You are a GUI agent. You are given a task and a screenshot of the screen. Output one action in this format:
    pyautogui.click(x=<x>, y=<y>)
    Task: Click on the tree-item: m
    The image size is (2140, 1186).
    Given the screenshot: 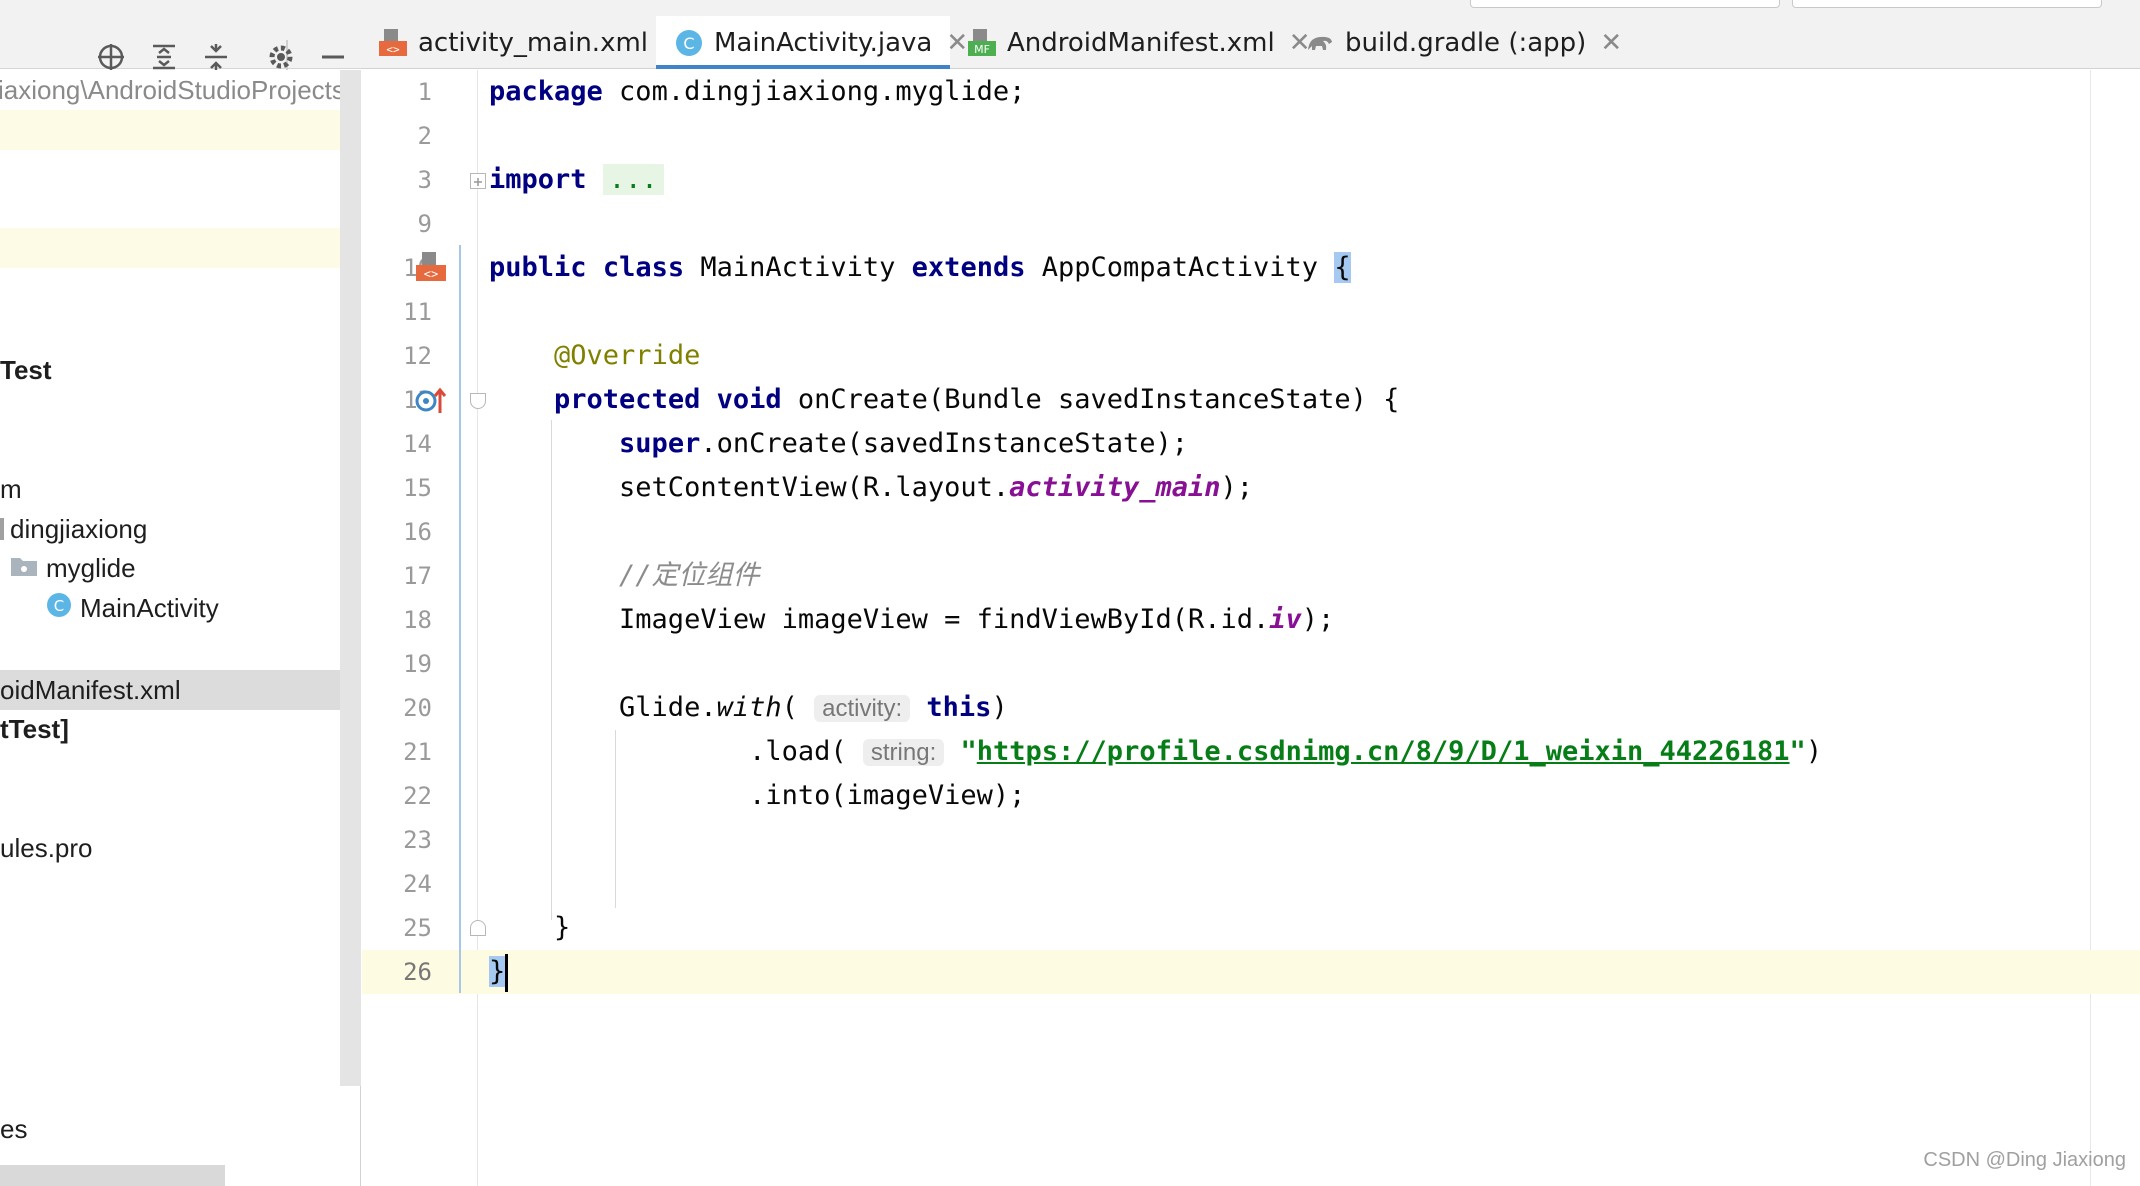 What is the action you would take?
    pyautogui.click(x=170, y=489)
    